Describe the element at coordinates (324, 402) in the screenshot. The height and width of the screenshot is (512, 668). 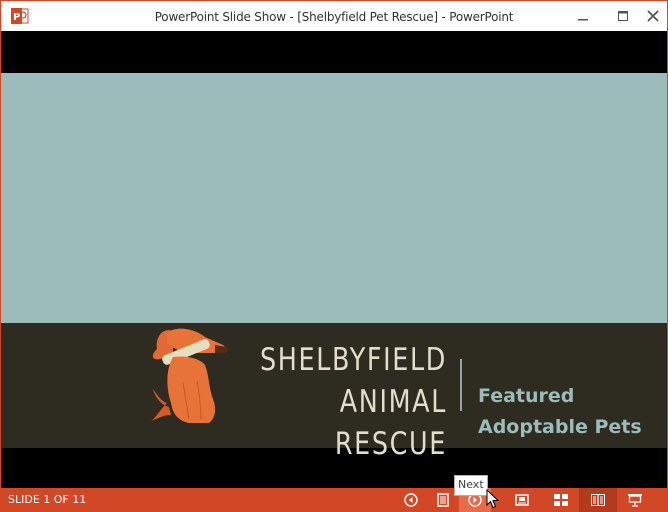
I see `organization-name: SHELBYFIELD ANIMAL RESCUE` at that location.